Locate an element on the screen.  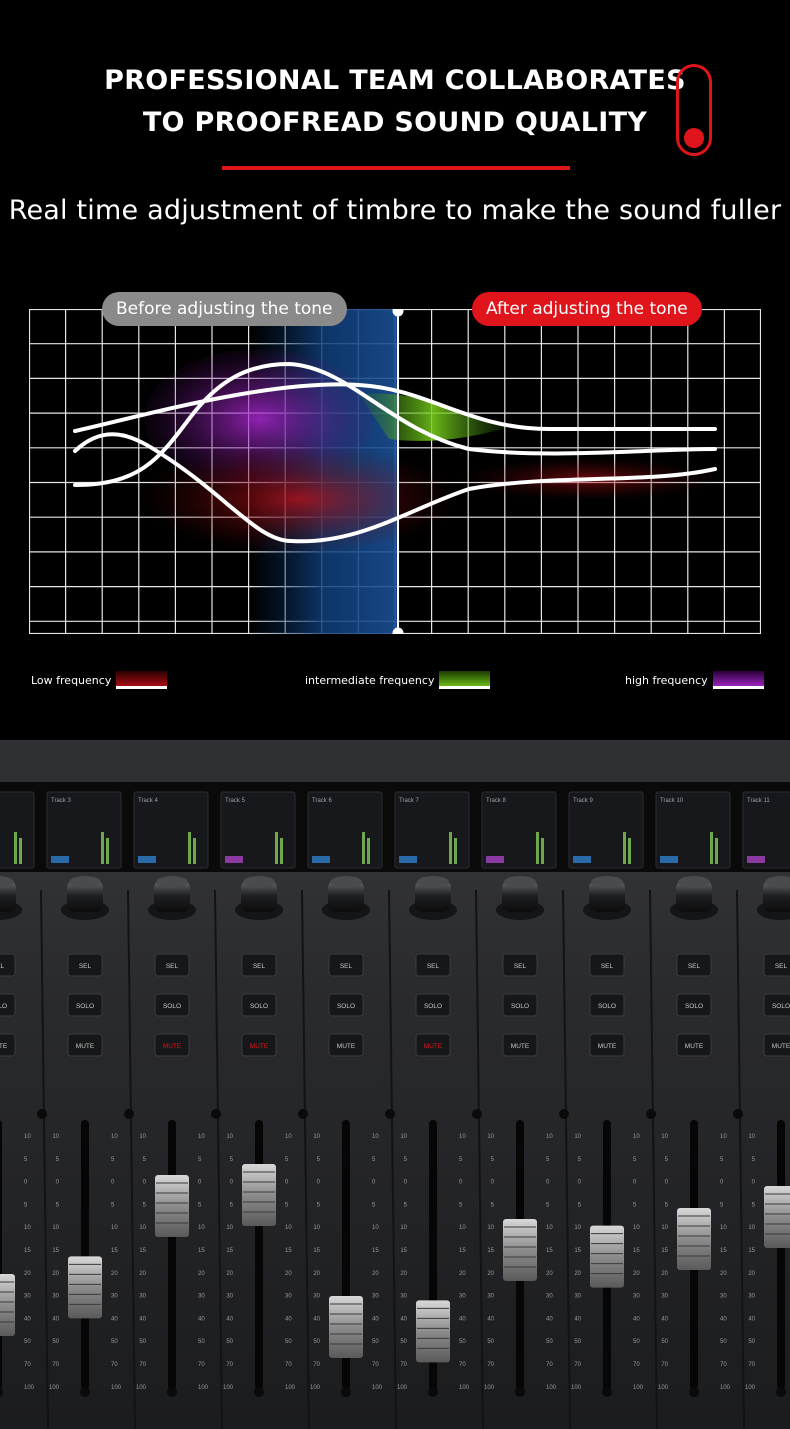
legend-swatch is located at coordinates (738, 680).